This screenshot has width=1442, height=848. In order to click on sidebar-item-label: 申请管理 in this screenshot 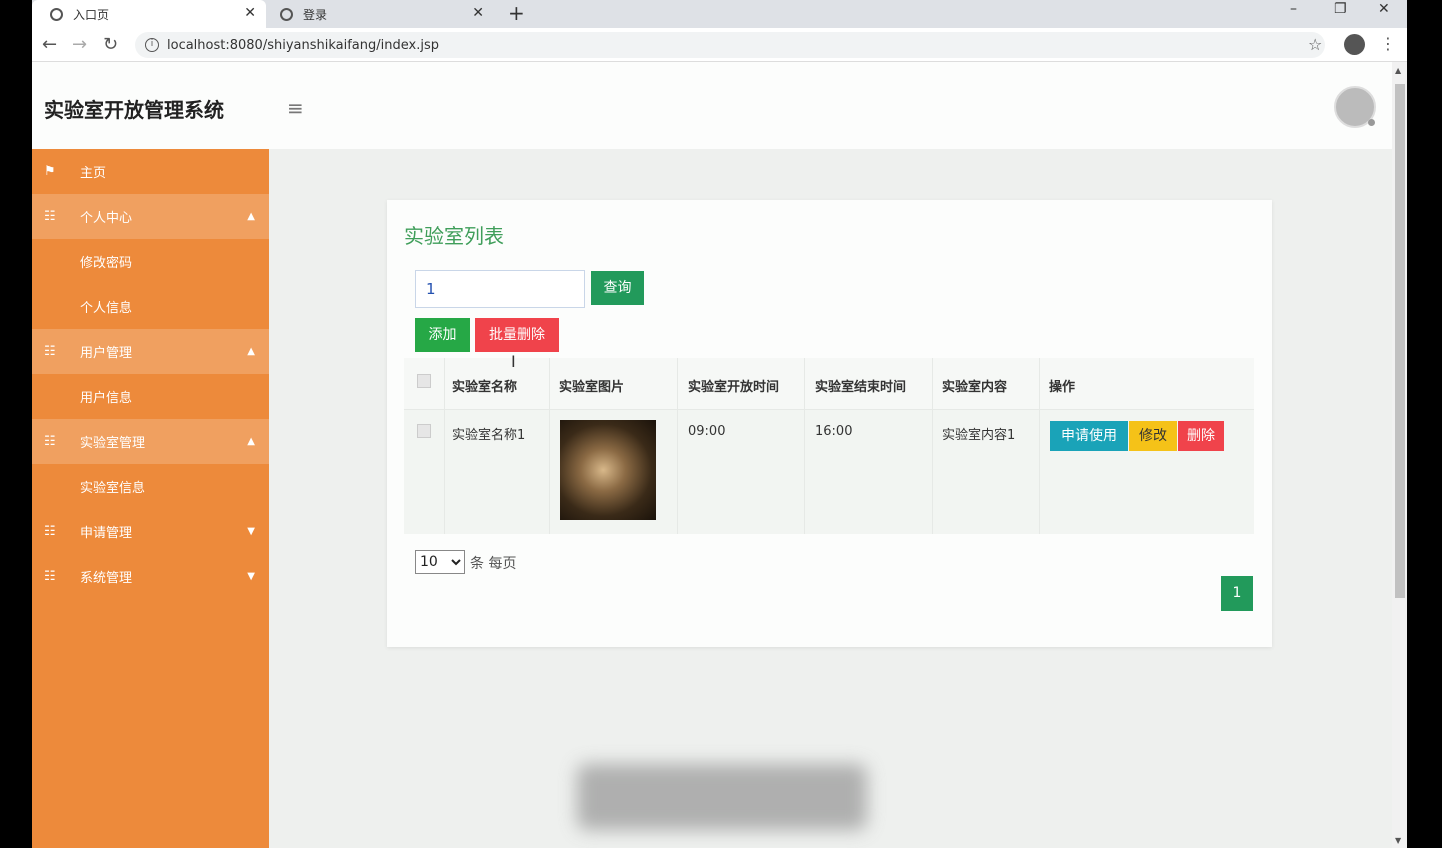, I will do `click(106, 533)`.